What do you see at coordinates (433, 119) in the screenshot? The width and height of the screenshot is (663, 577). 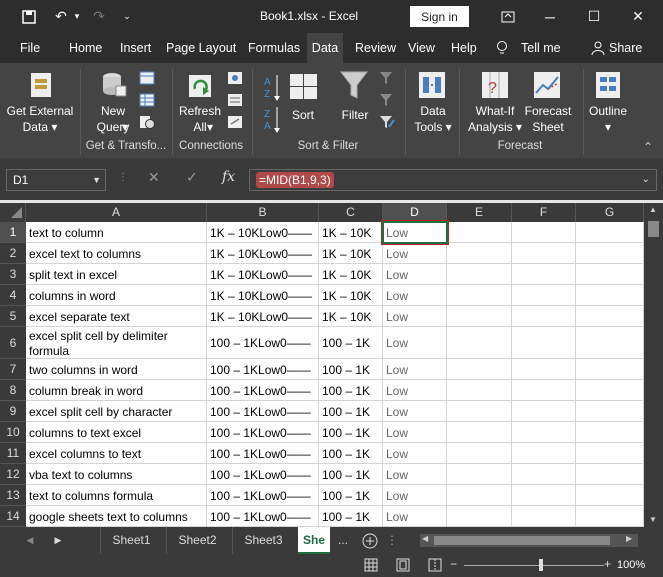 I see `data-tools-button: Data Tools ▾` at bounding box center [433, 119].